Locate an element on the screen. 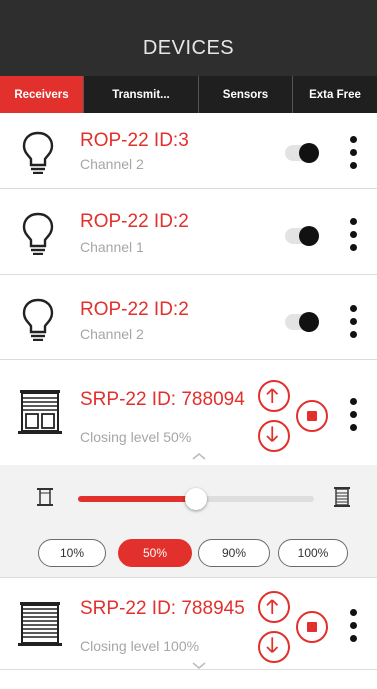  tab-label: Exta Free is located at coordinates (335, 94).